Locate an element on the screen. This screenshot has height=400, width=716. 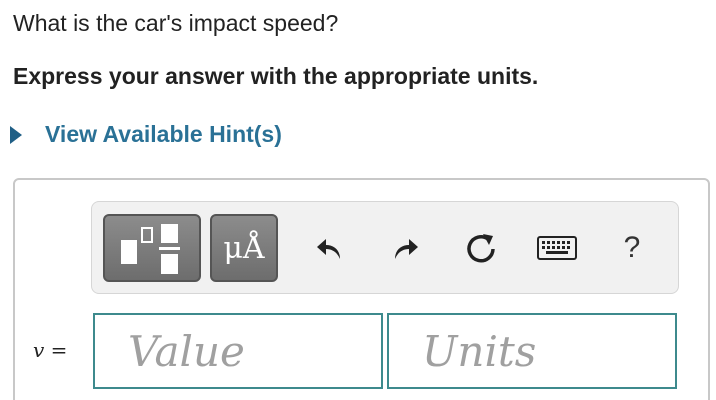
help-button: ? is located at coordinates (632, 248).